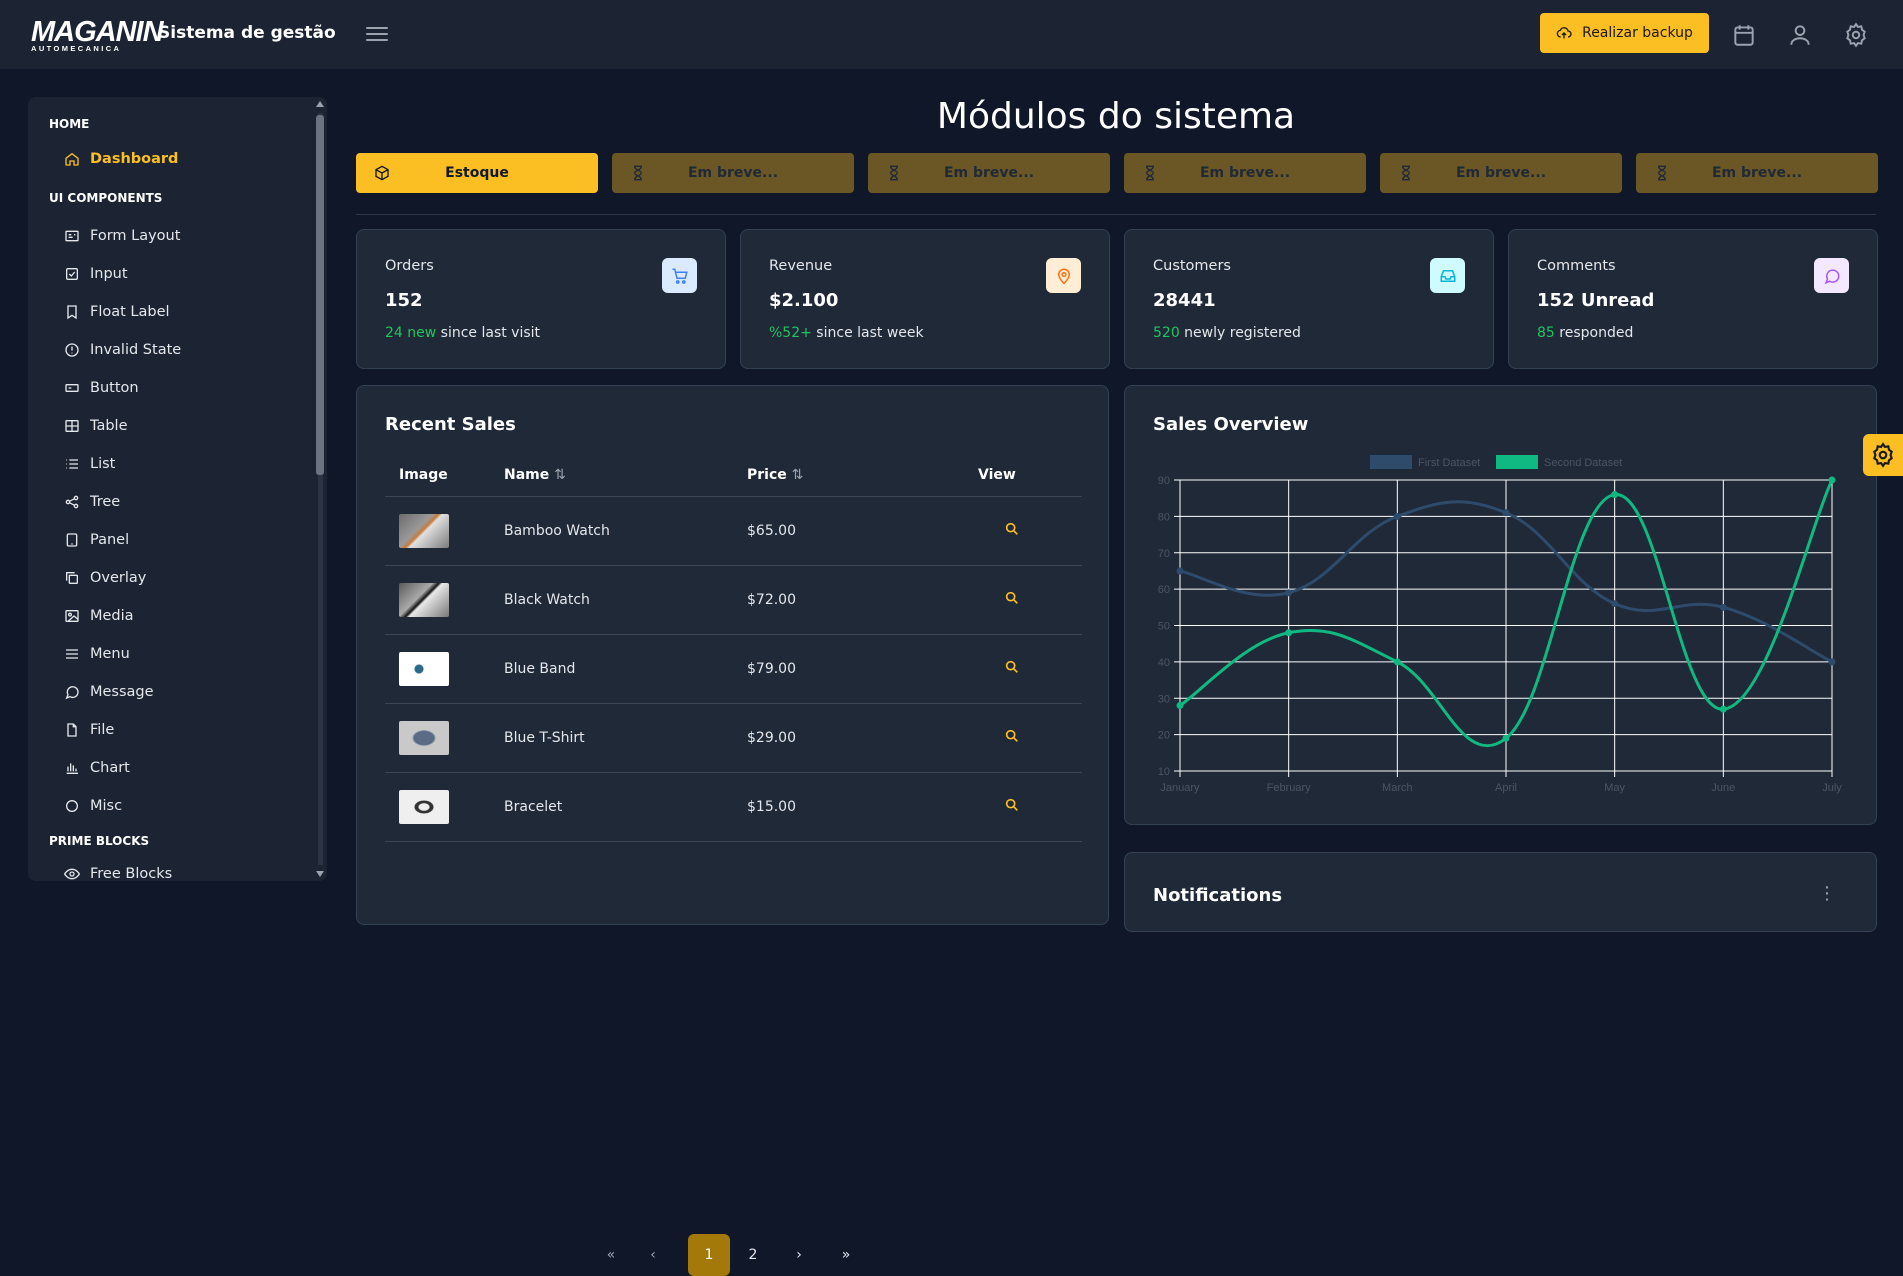 The width and height of the screenshot is (1903, 1276). Describe the element at coordinates (112, 616) in the screenshot. I see `sidebar-item-label: Media` at that location.